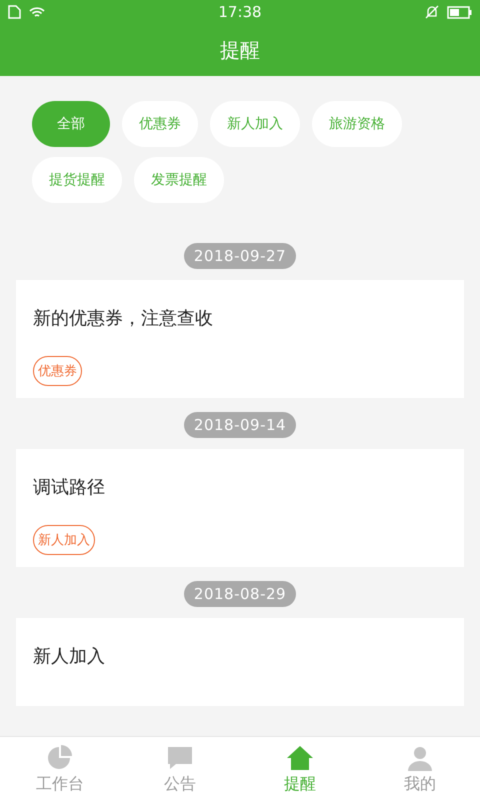 Image resolution: width=480 pixels, height=800 pixels. What do you see at coordinates (240, 594) in the screenshot?
I see `date-label: 2018-08-29` at bounding box center [240, 594].